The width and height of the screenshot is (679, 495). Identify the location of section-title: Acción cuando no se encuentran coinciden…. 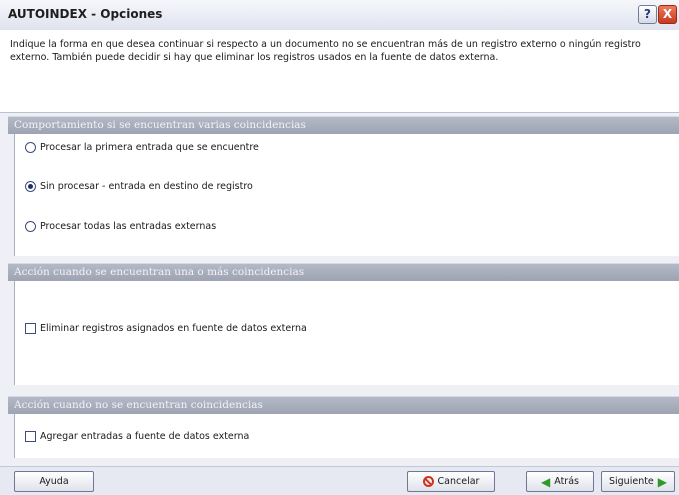
(138, 405).